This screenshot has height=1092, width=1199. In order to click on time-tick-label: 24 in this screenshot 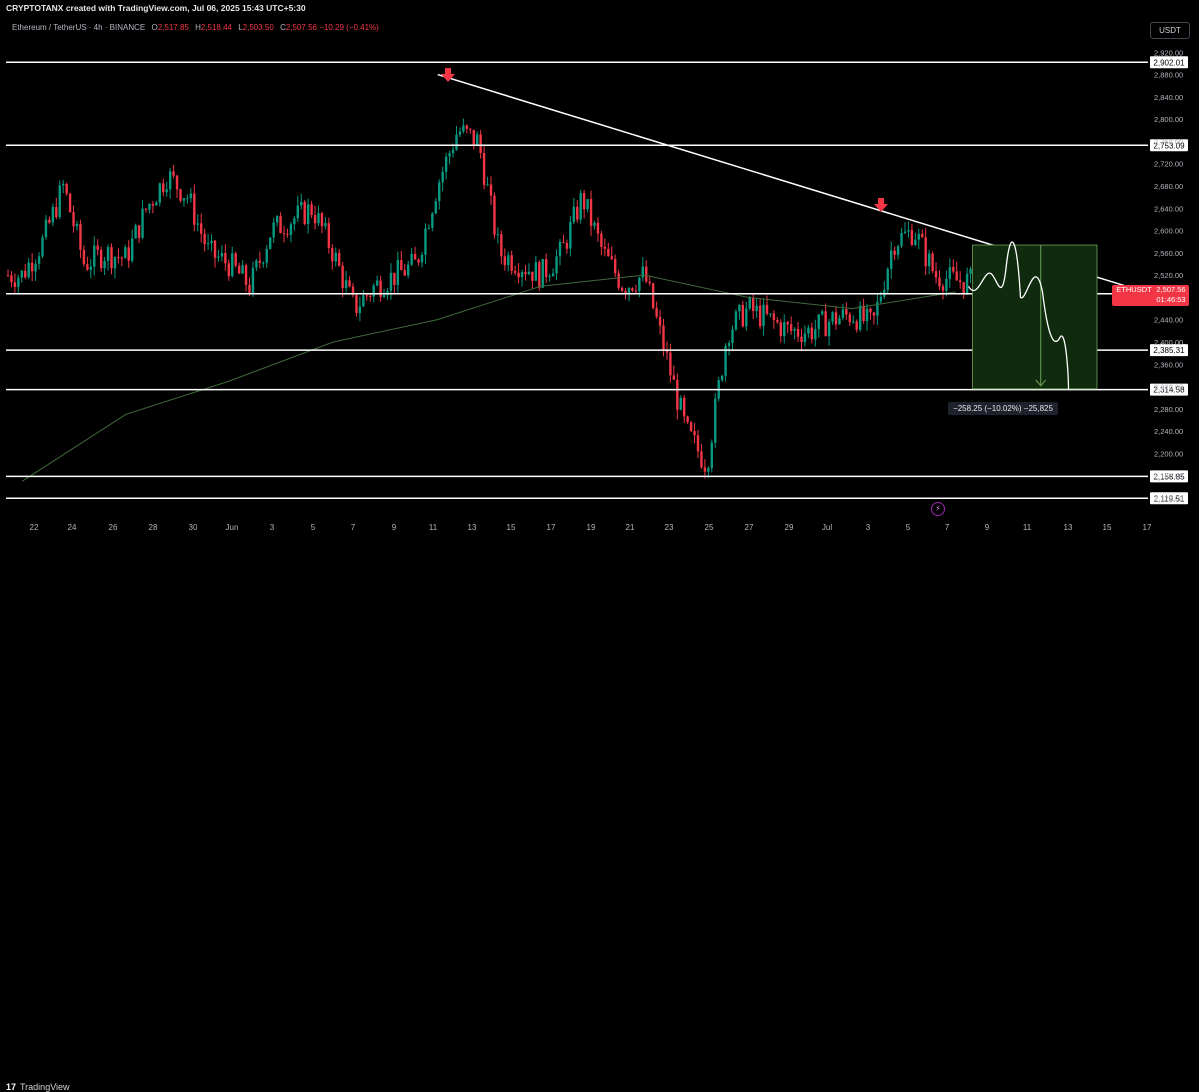, I will do `click(72, 527)`.